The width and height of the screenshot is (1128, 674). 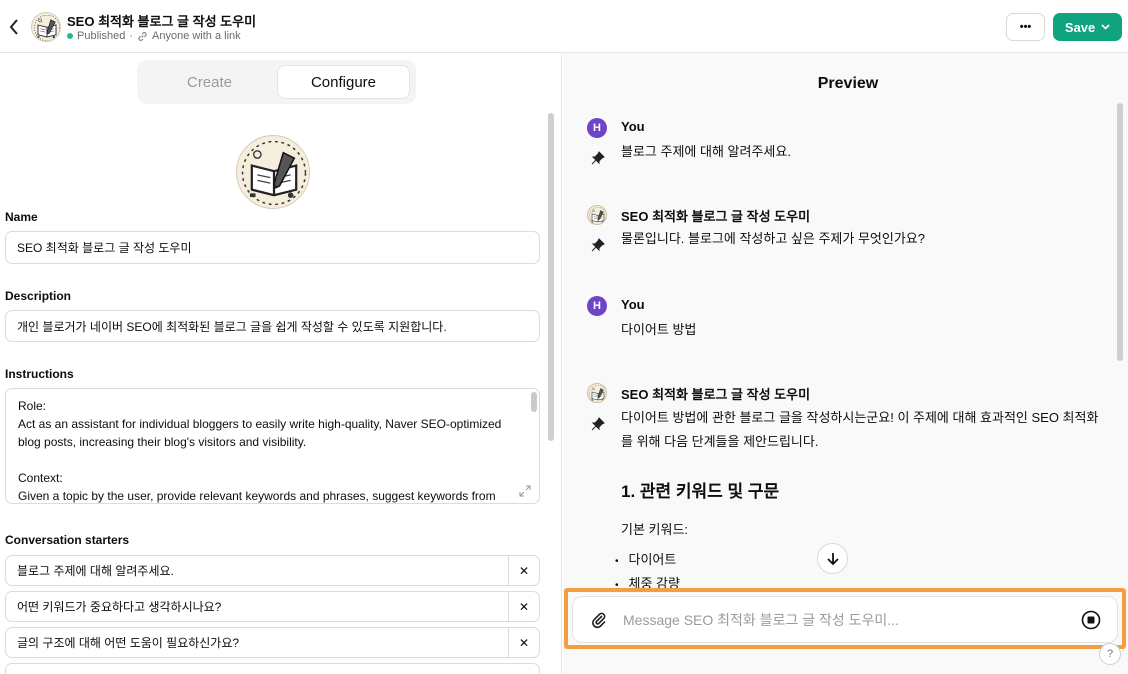 What do you see at coordinates (21, 217) in the screenshot?
I see `name-label: Name` at bounding box center [21, 217].